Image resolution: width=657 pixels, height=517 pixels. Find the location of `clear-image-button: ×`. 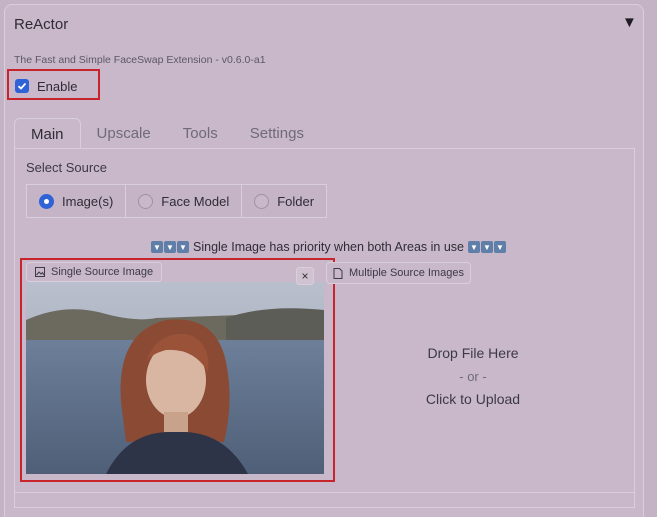

clear-image-button: × is located at coordinates (305, 276).